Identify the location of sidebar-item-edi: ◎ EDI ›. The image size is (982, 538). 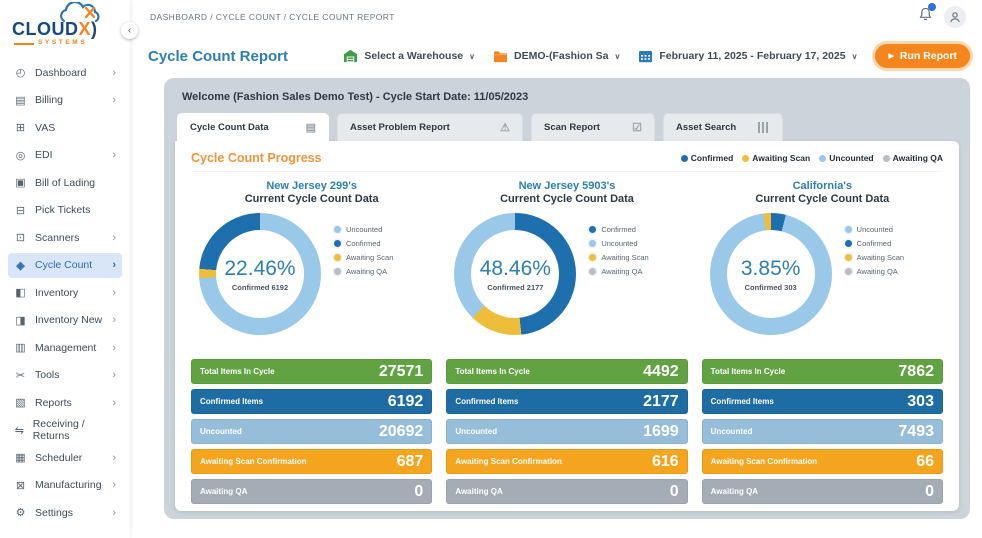
(65, 155).